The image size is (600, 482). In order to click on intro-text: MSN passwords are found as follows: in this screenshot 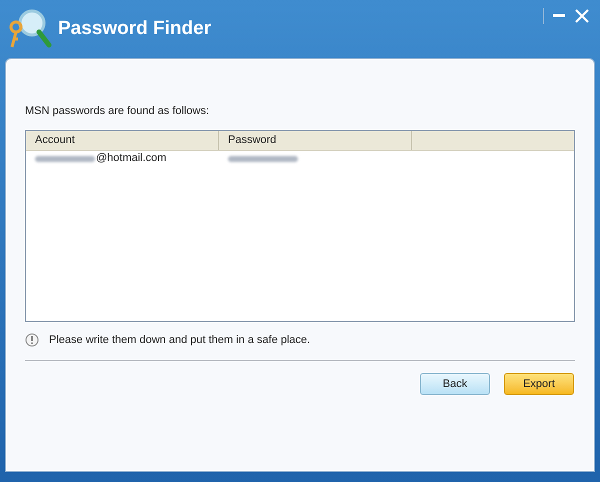, I will do `click(117, 111)`.